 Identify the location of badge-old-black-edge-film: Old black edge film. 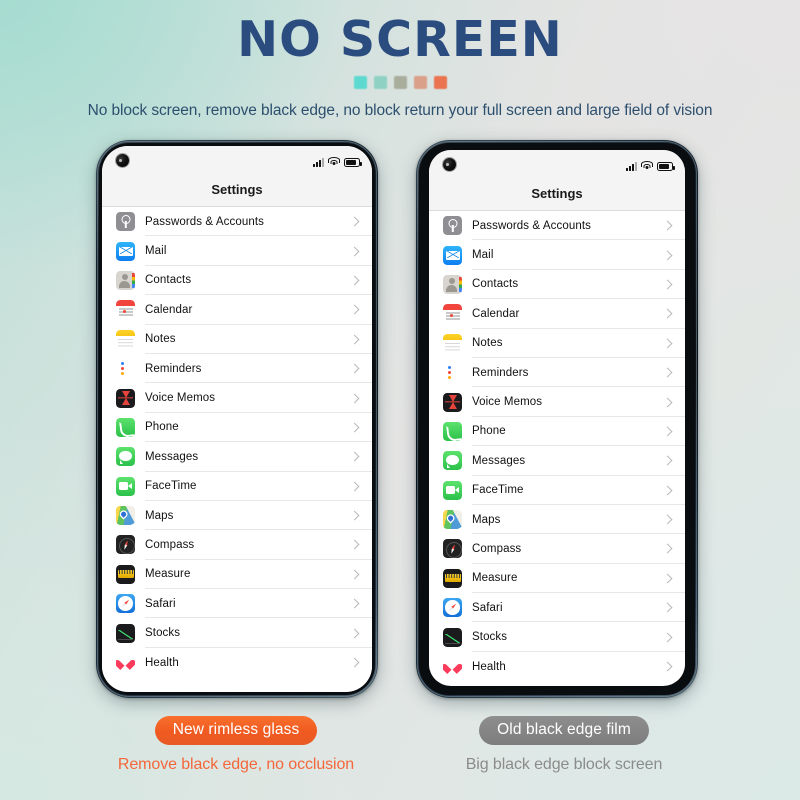
(564, 730).